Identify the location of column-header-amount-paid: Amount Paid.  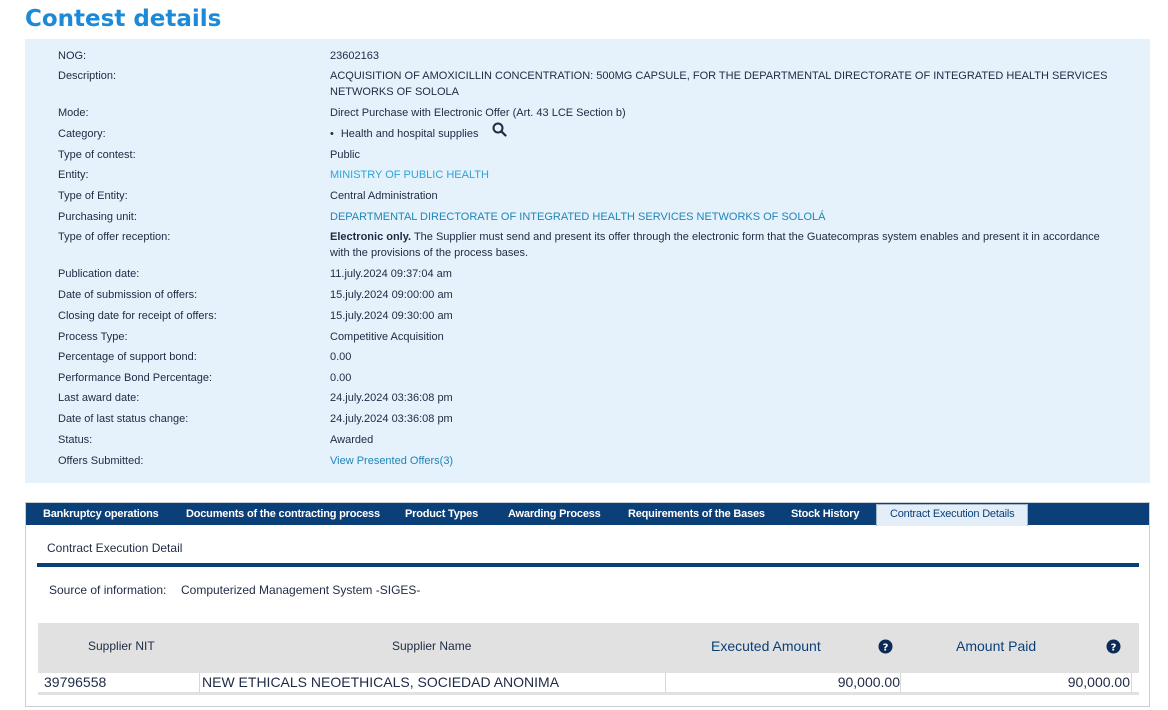
(996, 646).